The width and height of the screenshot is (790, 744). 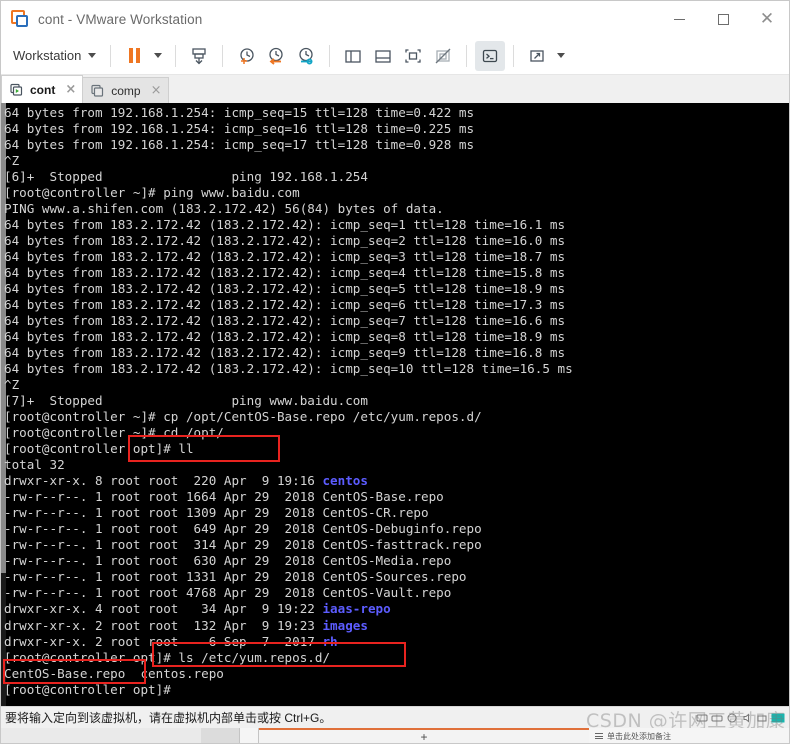 I want to click on unity-disabled-icon, so click(x=443, y=55).